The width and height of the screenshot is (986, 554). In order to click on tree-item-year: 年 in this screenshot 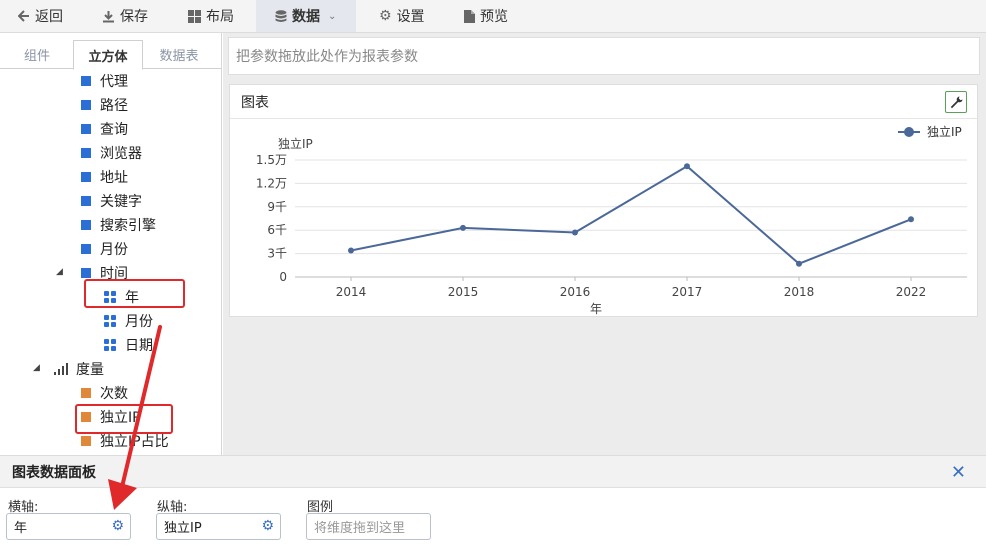, I will do `click(121, 297)`.